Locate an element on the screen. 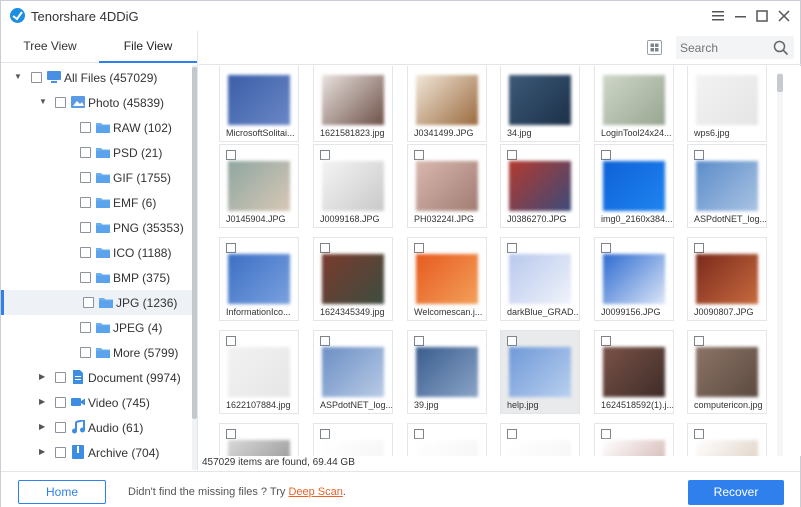  file-card: 34.jpg is located at coordinates (540, 104).